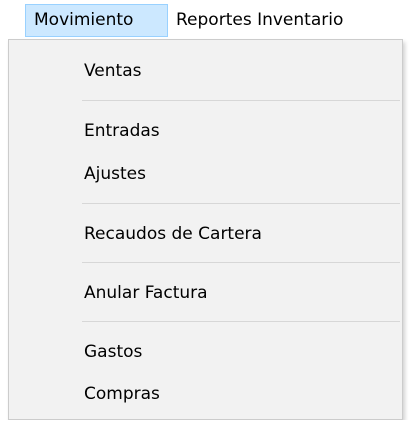 The height and width of the screenshot is (435, 410). What do you see at coordinates (282, 20) in the screenshot?
I see `menu-reportes-inventario: Reportes Inventario` at bounding box center [282, 20].